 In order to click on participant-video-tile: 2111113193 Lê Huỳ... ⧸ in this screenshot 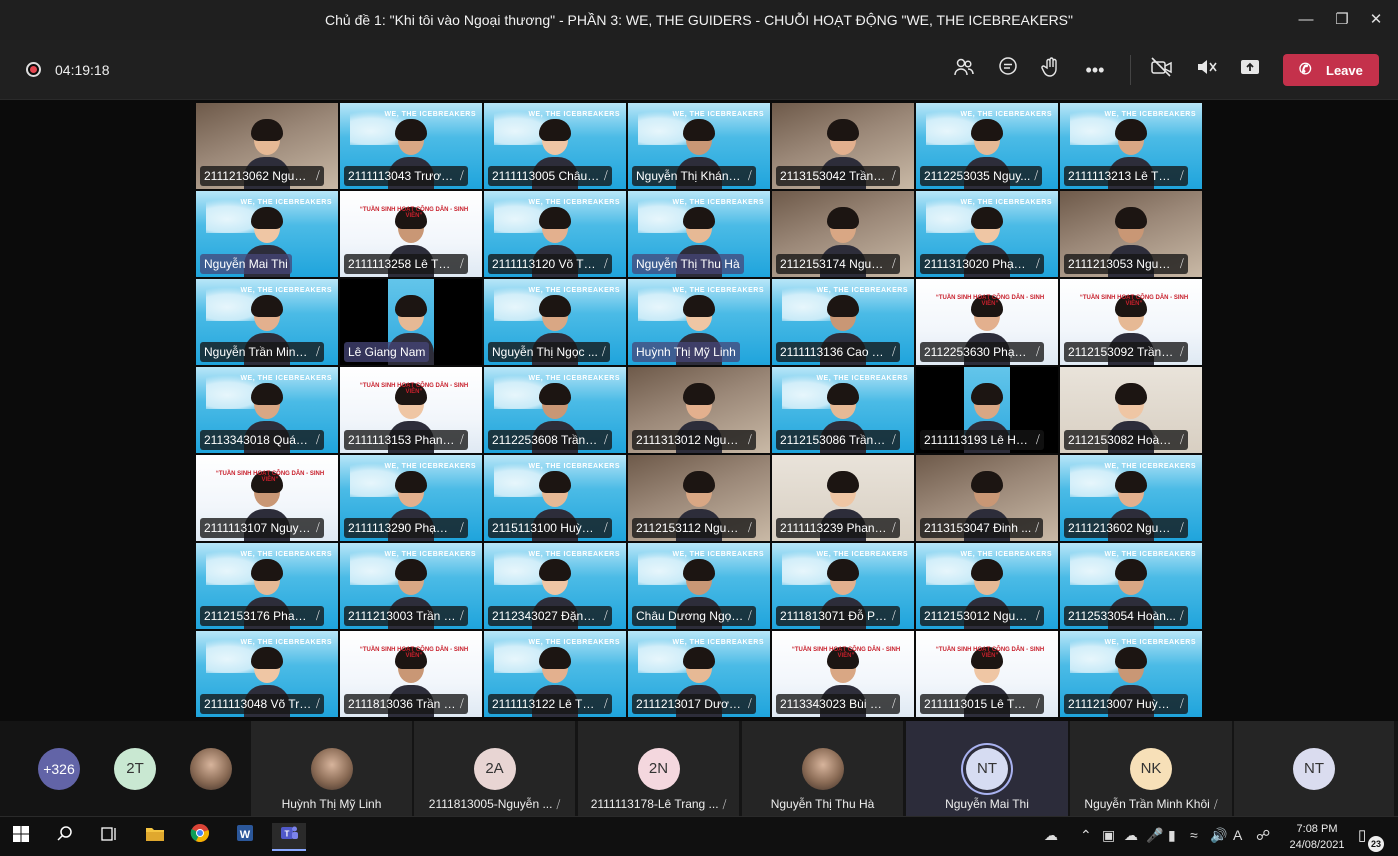, I will do `click(987, 410)`.